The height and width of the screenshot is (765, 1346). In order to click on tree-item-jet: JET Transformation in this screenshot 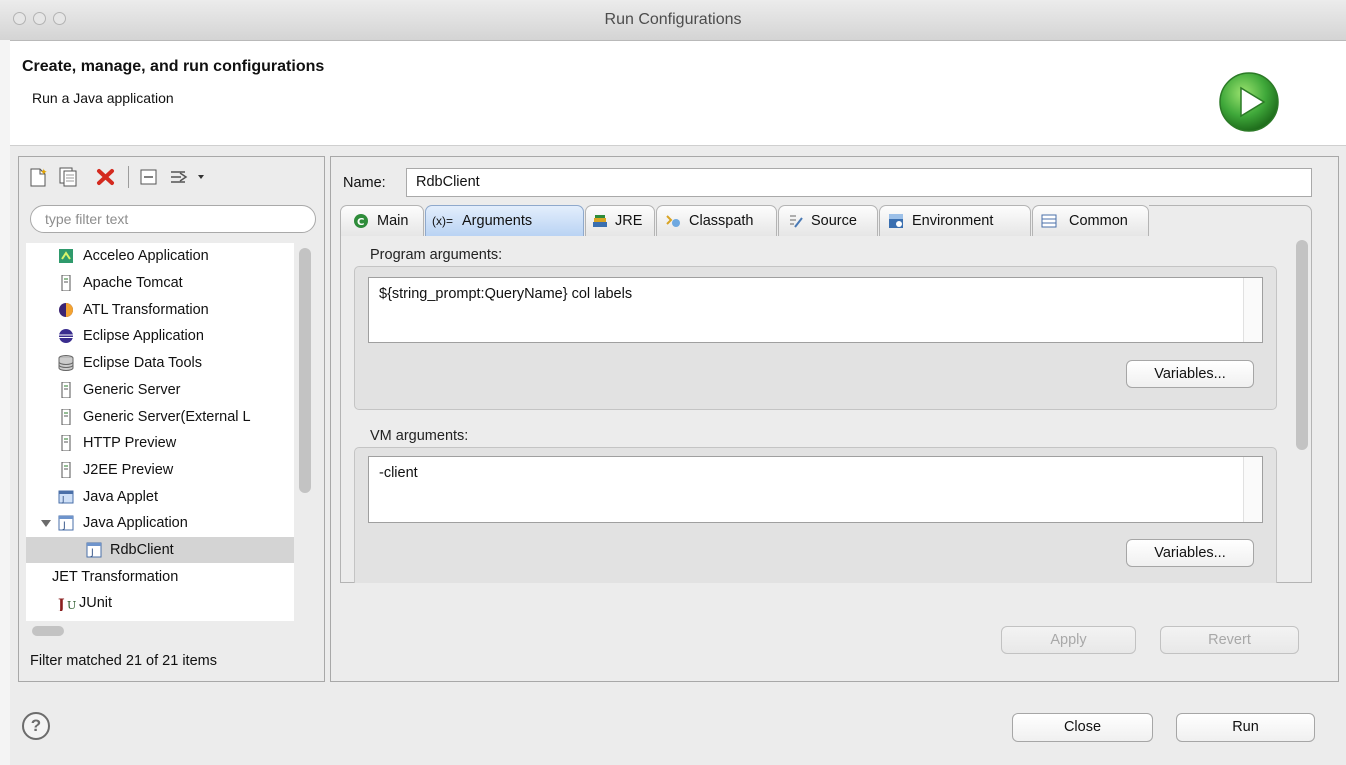, I will do `click(160, 577)`.